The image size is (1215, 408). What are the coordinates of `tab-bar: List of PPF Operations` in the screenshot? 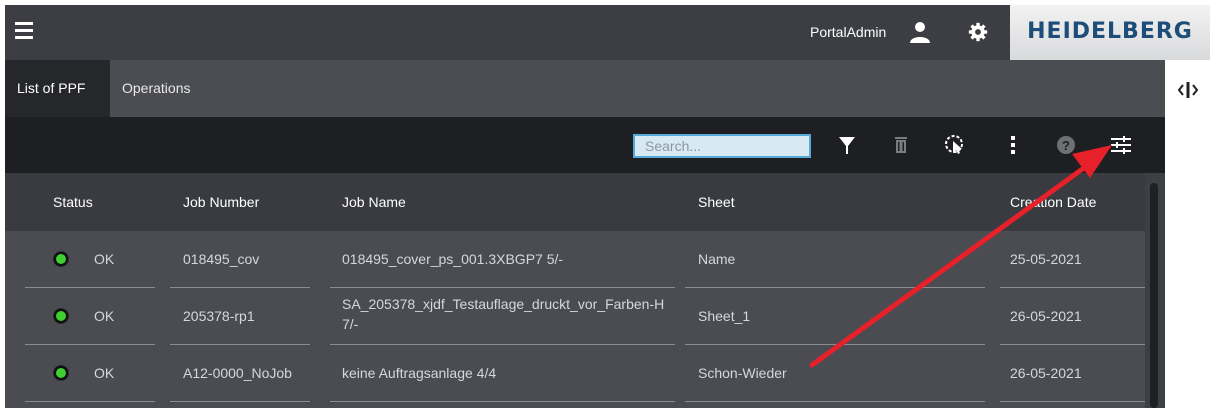 It's located at (585, 88).